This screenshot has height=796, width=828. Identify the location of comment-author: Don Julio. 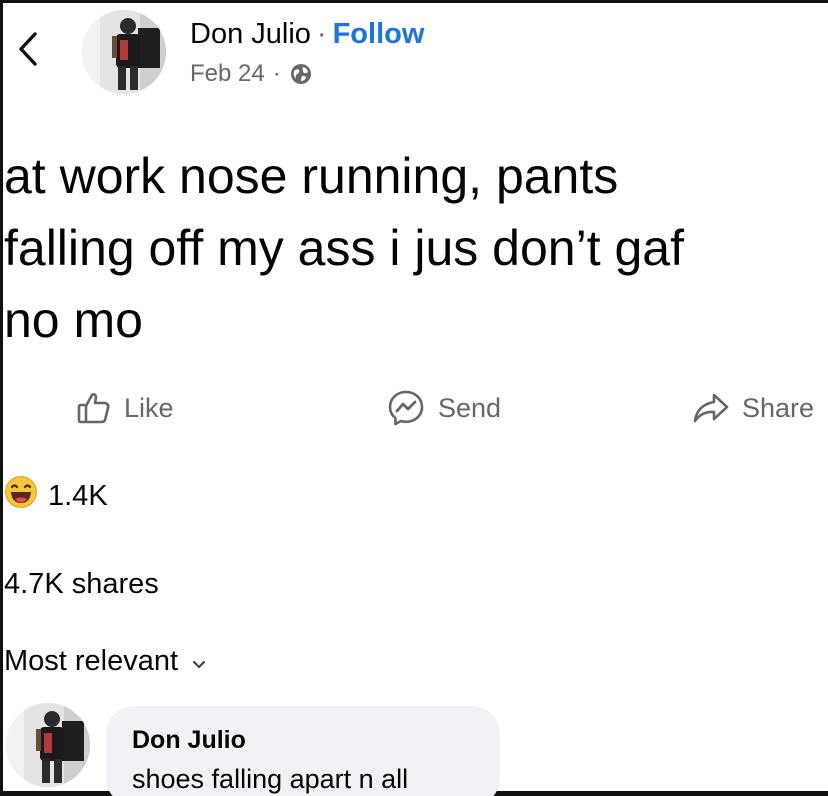
(189, 740).